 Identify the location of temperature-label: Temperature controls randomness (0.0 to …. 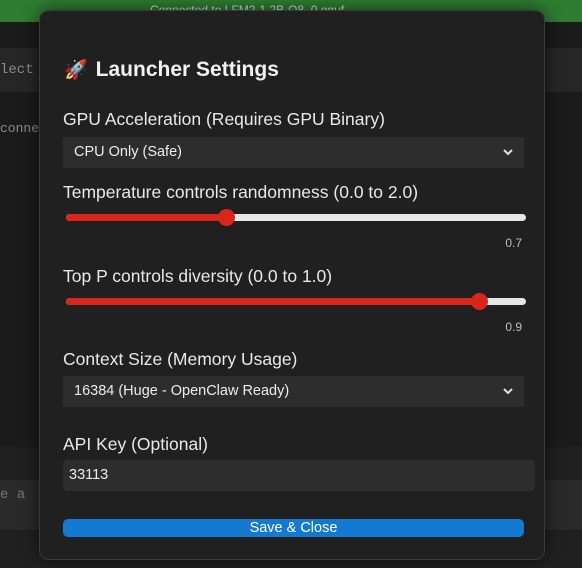
(241, 192).